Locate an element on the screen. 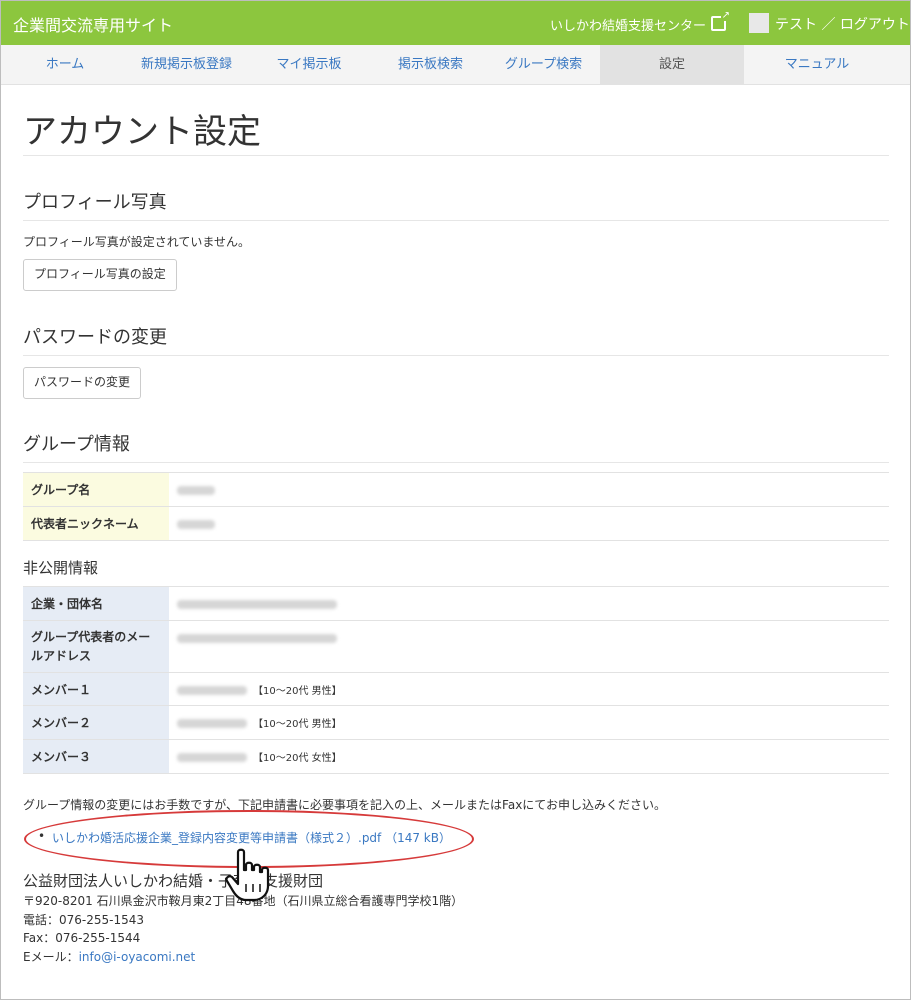 This screenshot has height=1000, width=911. change-password-button: パスワードの変更 is located at coordinates (82, 383).